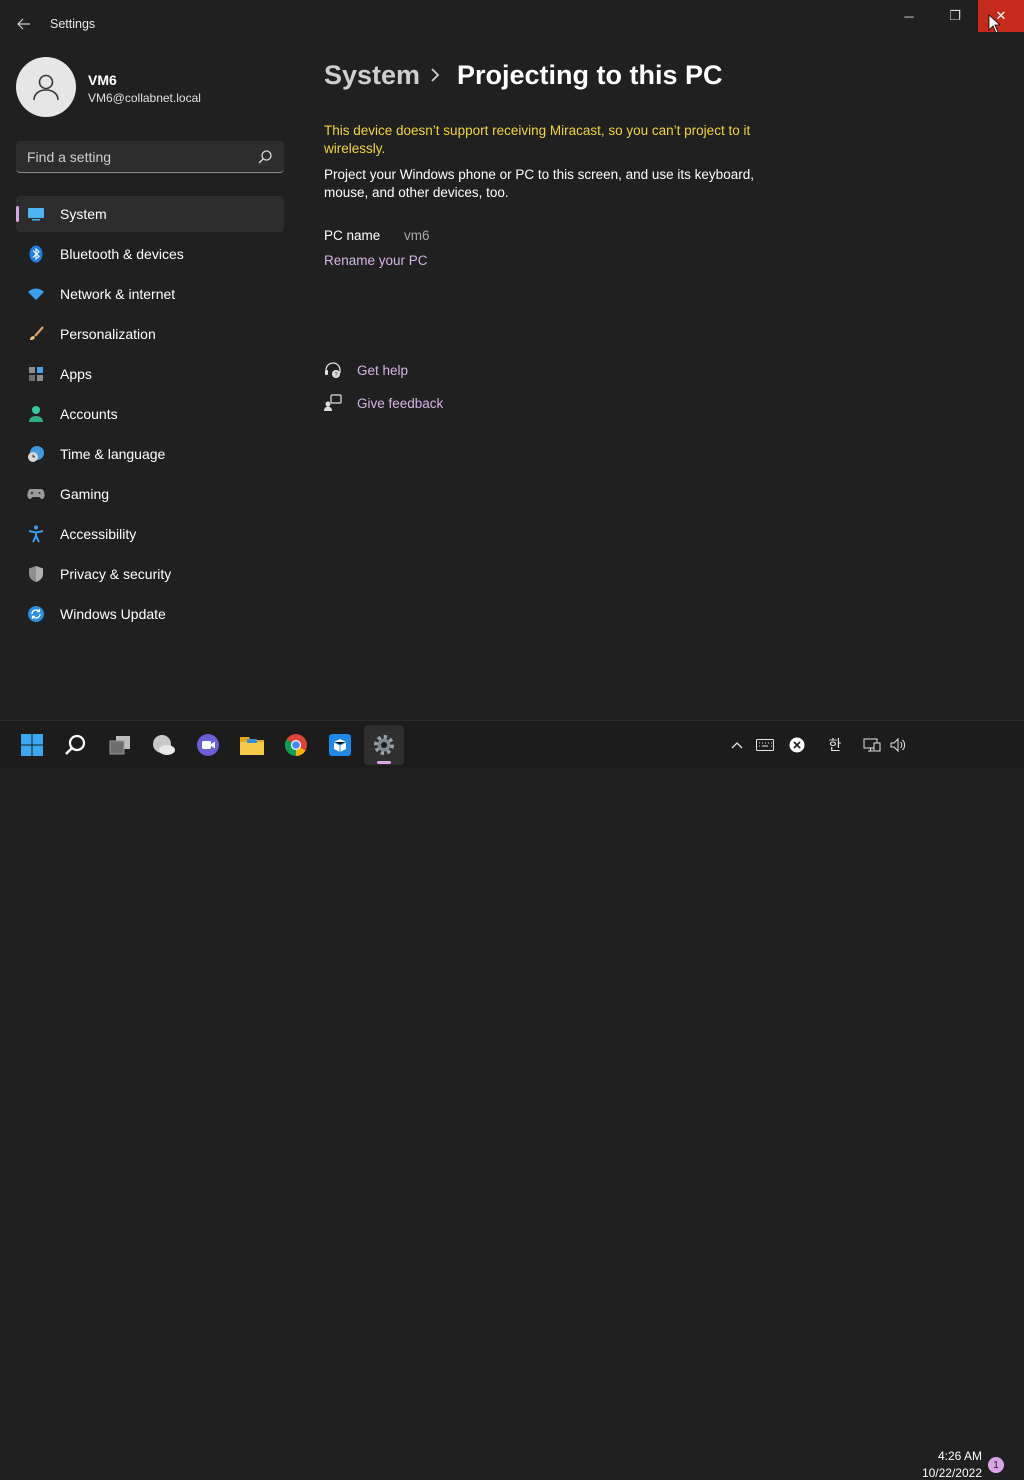 Image resolution: width=1024 pixels, height=1480 pixels. I want to click on task-view-button, so click(120, 745).